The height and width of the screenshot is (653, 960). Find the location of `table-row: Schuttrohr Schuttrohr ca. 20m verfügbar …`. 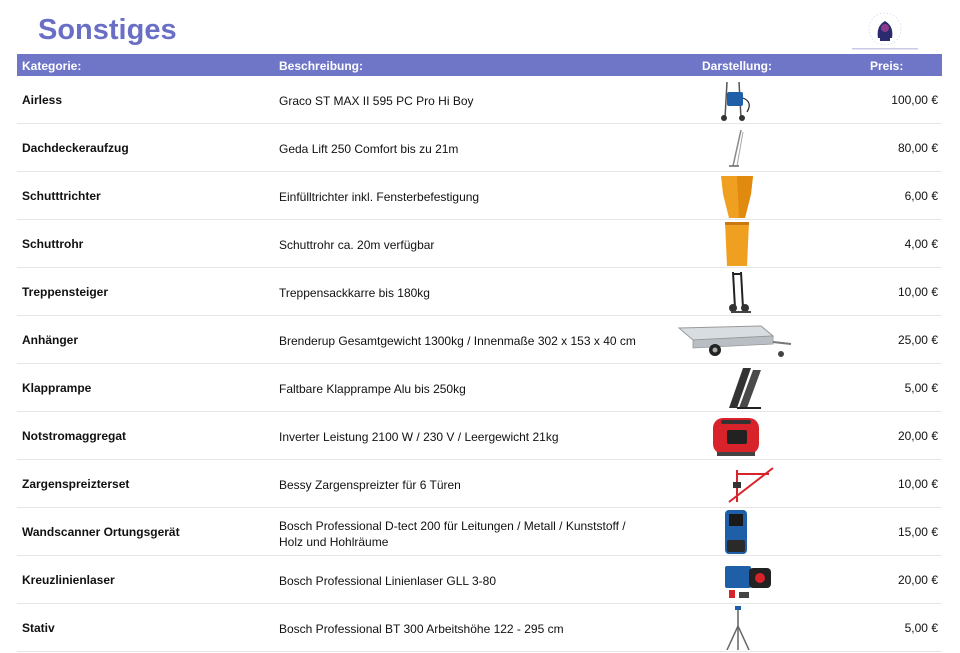

table-row: Schuttrohr Schuttrohr ca. 20m verfügbar … is located at coordinates (479, 244).